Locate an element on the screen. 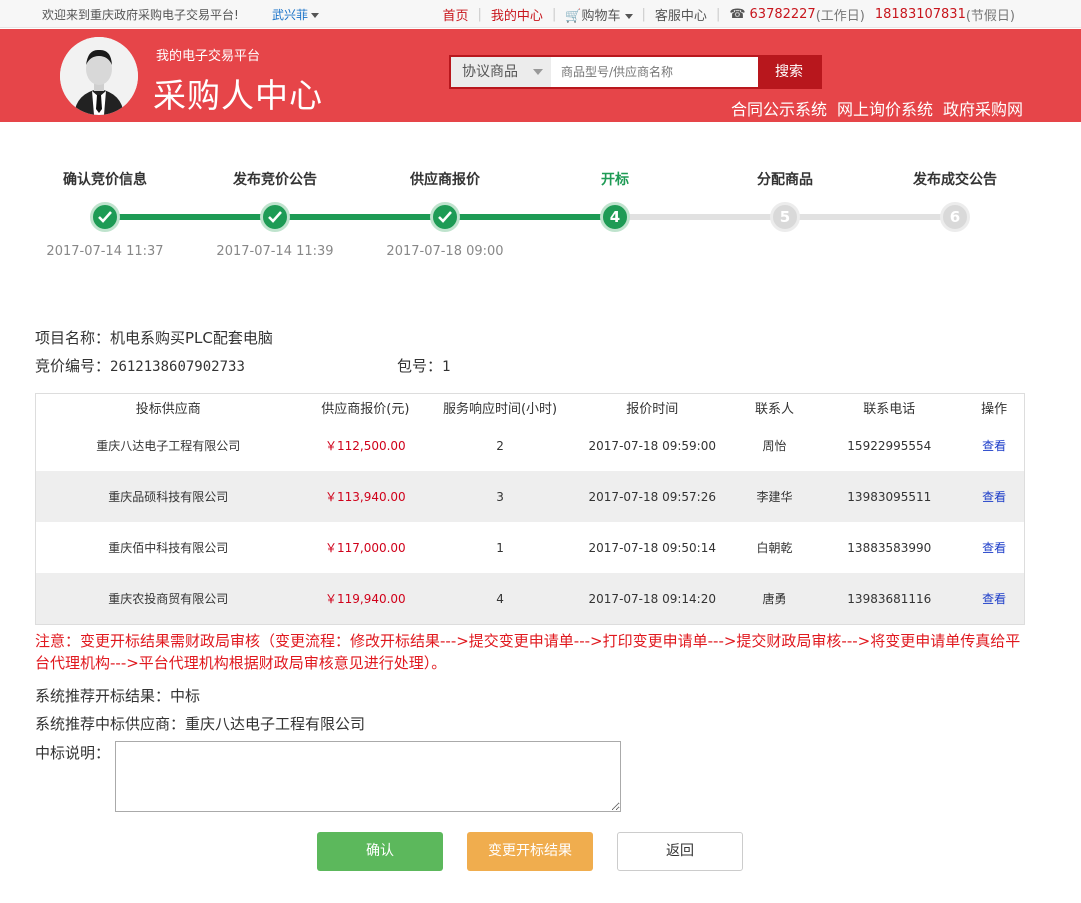 This screenshot has width=1081, height=903. confirm-button: 确认 is located at coordinates (380, 851).